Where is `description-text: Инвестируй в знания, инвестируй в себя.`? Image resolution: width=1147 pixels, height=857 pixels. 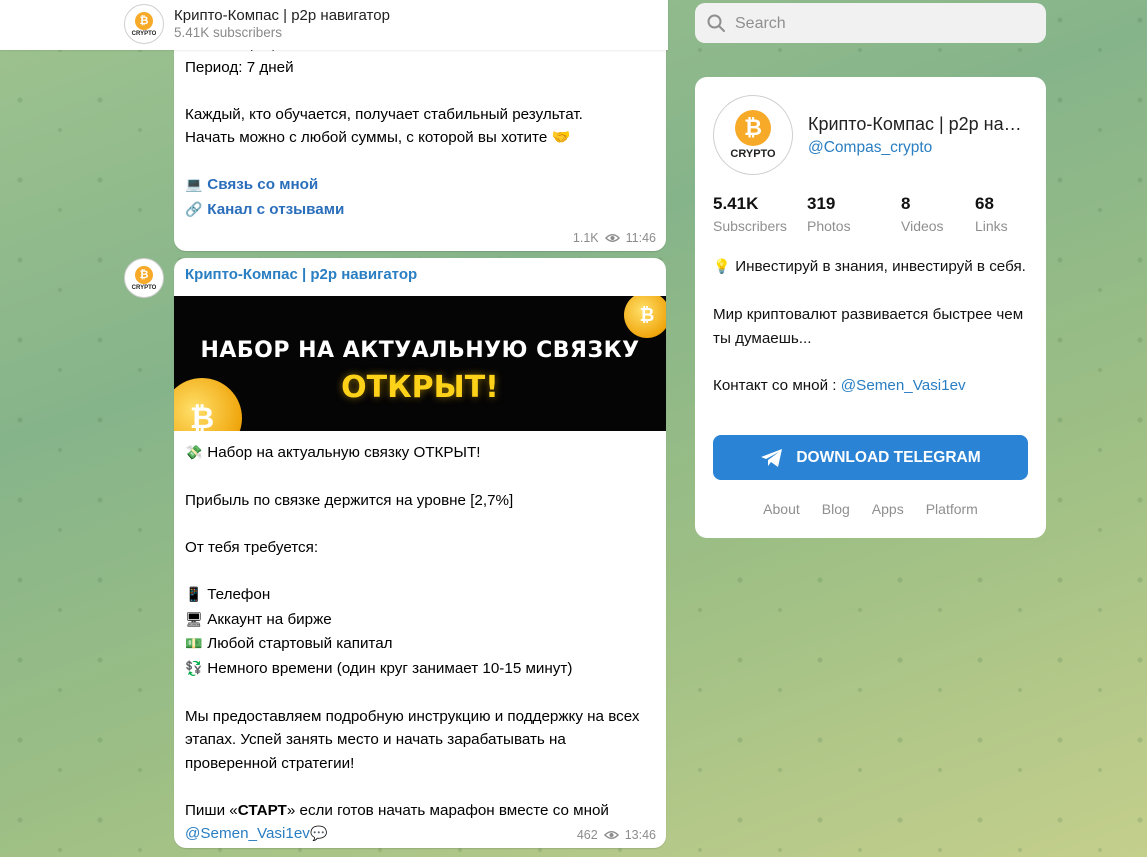 description-text: Инвестируй в знания, инвестируй в себя. is located at coordinates (880, 266).